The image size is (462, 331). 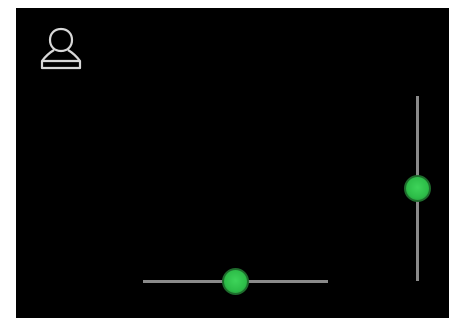 I want to click on vertical-slider, so click(x=417, y=188).